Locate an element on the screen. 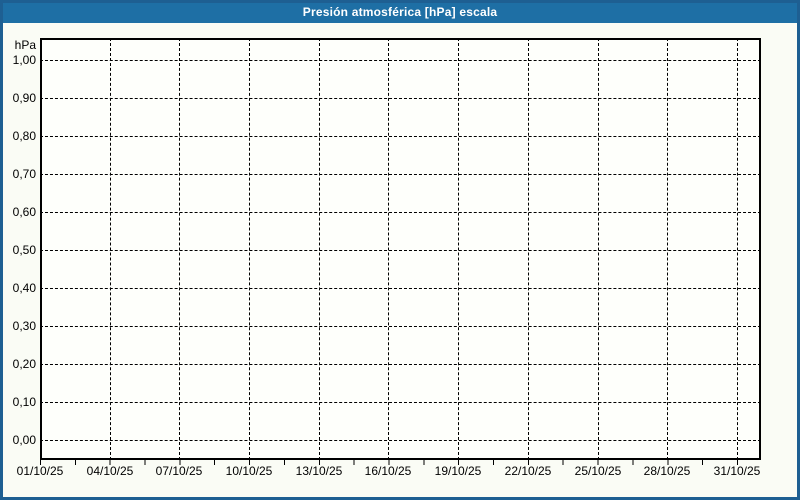 The width and height of the screenshot is (800, 500). y-tick-label: 0,20 is located at coordinates (24, 364).